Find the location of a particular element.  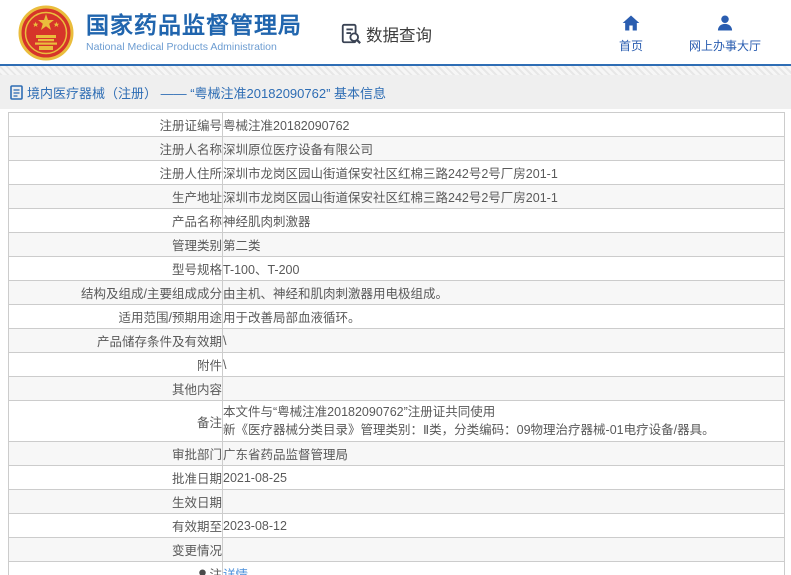

table-row: 结构及组成/主要组成成分 由主机、神经和肌肉刺激器用电极组成。 is located at coordinates (396, 292).